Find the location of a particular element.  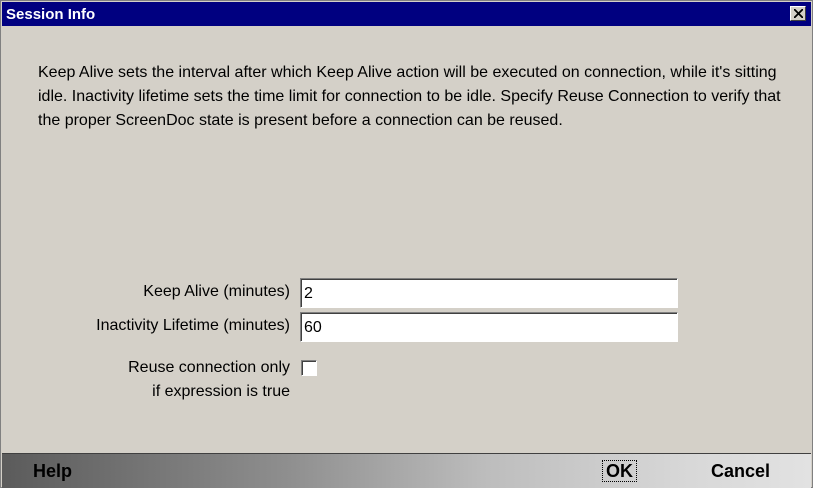

inactivity-lifetime-label: Inactivity Lifetime (minutes) is located at coordinates (193, 325).